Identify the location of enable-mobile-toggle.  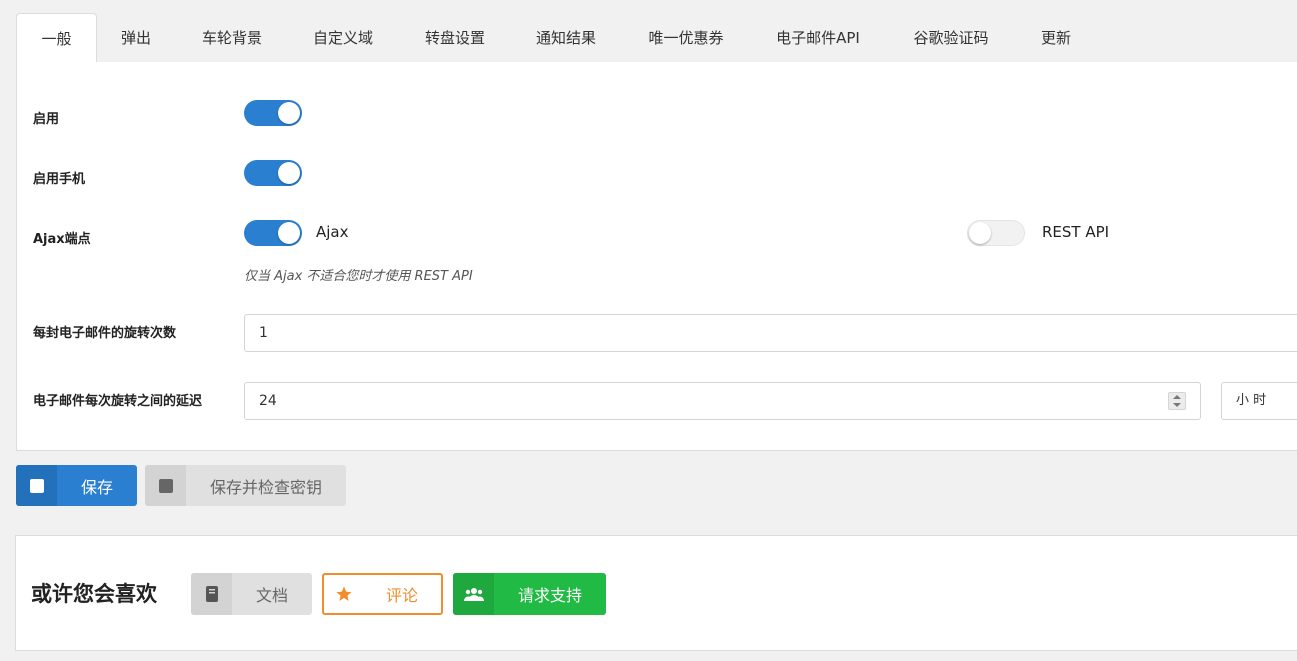
(273, 173).